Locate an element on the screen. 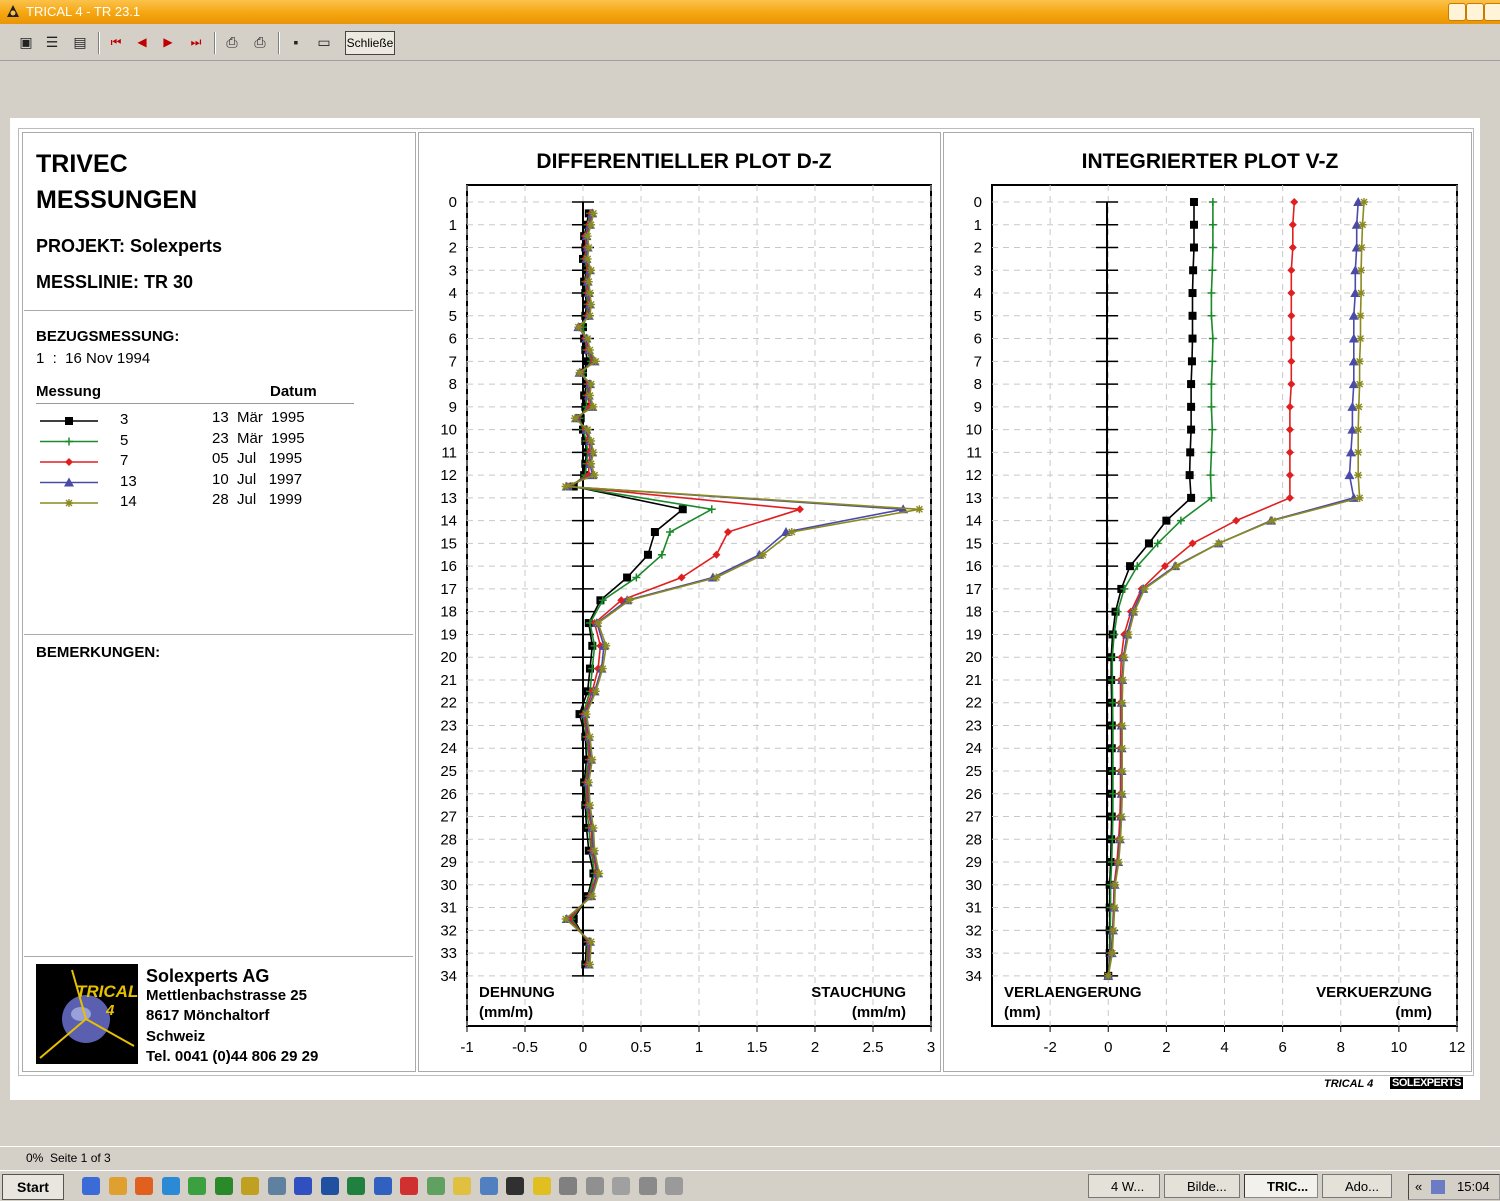 The image size is (1500, 1201). thumbnail-view-icon: ▤ is located at coordinates (80, 42).